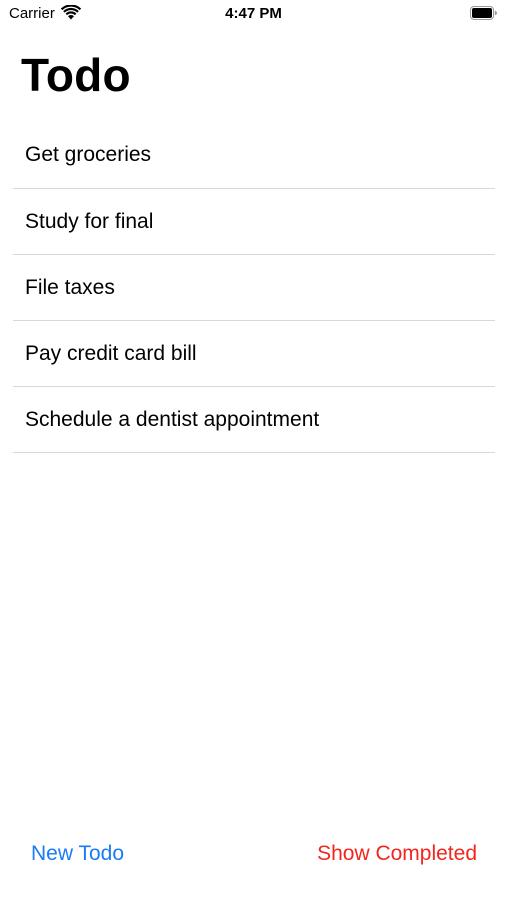 This screenshot has width=507, height=900. Describe the element at coordinates (89, 221) in the screenshot. I see `todo-label: Study for final` at that location.